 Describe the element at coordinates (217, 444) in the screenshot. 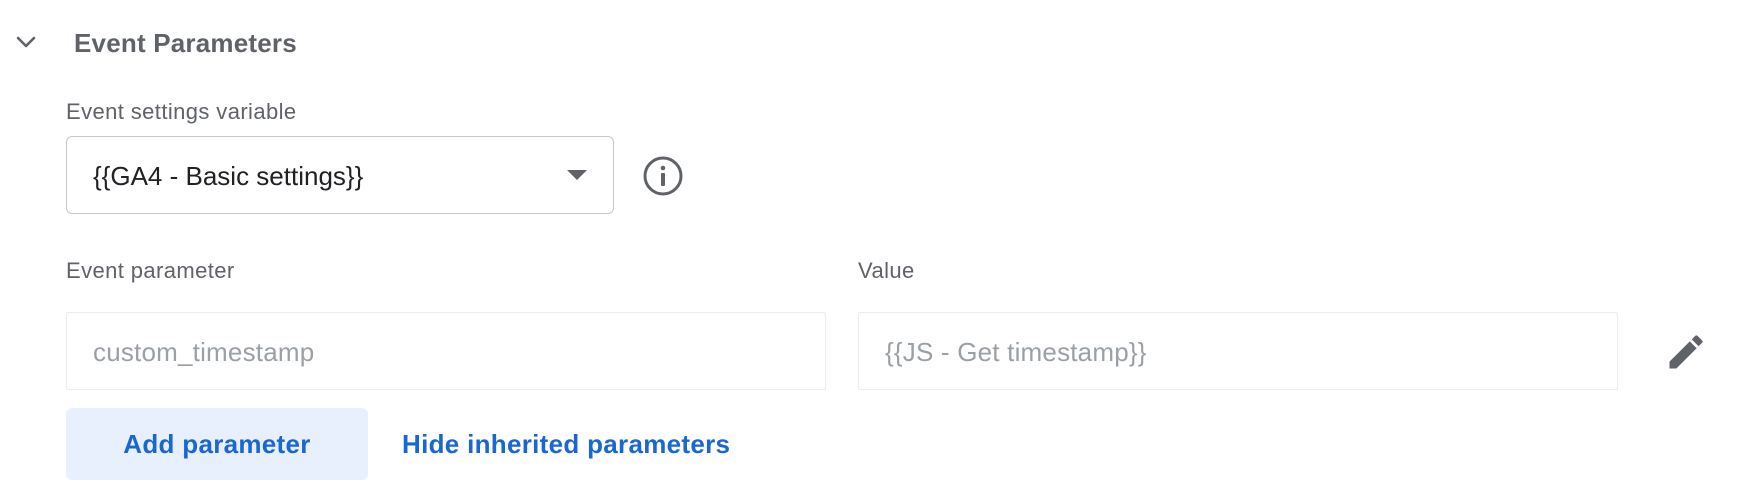

I see `add-parameter-button: Add parameter` at that location.